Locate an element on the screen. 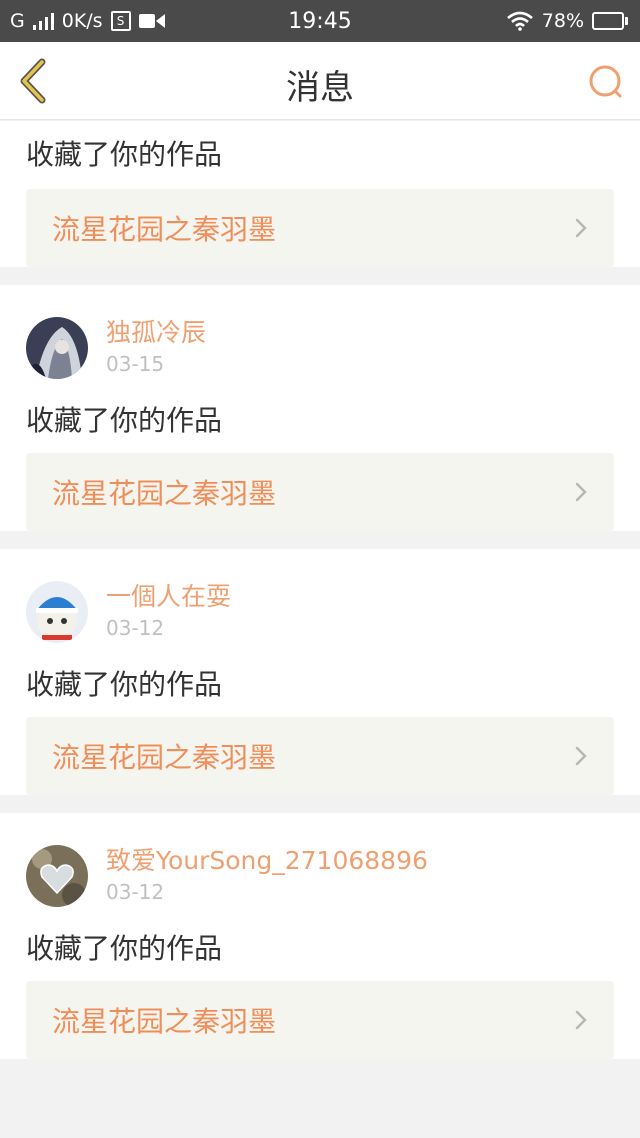 Image resolution: width=640 pixels, height=1138 pixels. network-type: G is located at coordinates (17, 21).